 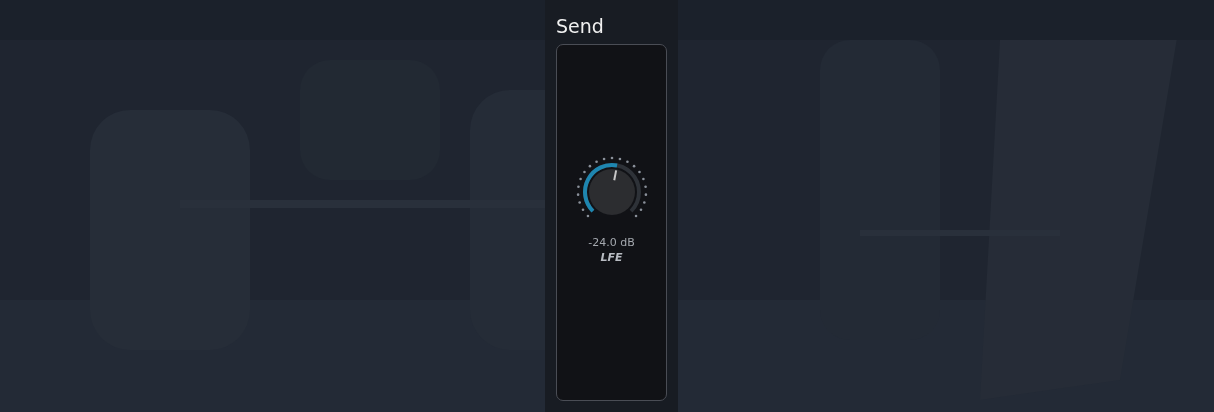 I want to click on knob-label: LFE, so click(x=611, y=257).